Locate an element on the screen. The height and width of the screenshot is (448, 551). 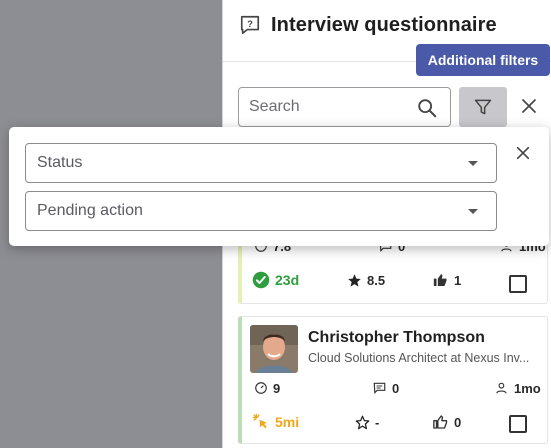
score-stat: 9 is located at coordinates (267, 388).